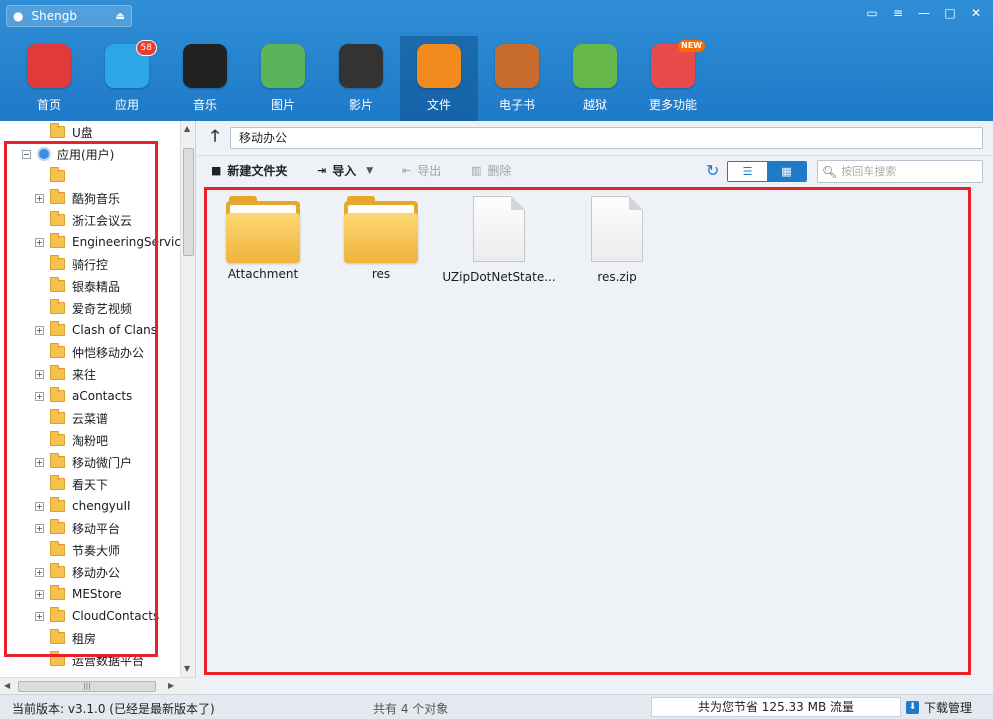  I want to click on tree-item: 爱奇艺视频, so click(83, 308).